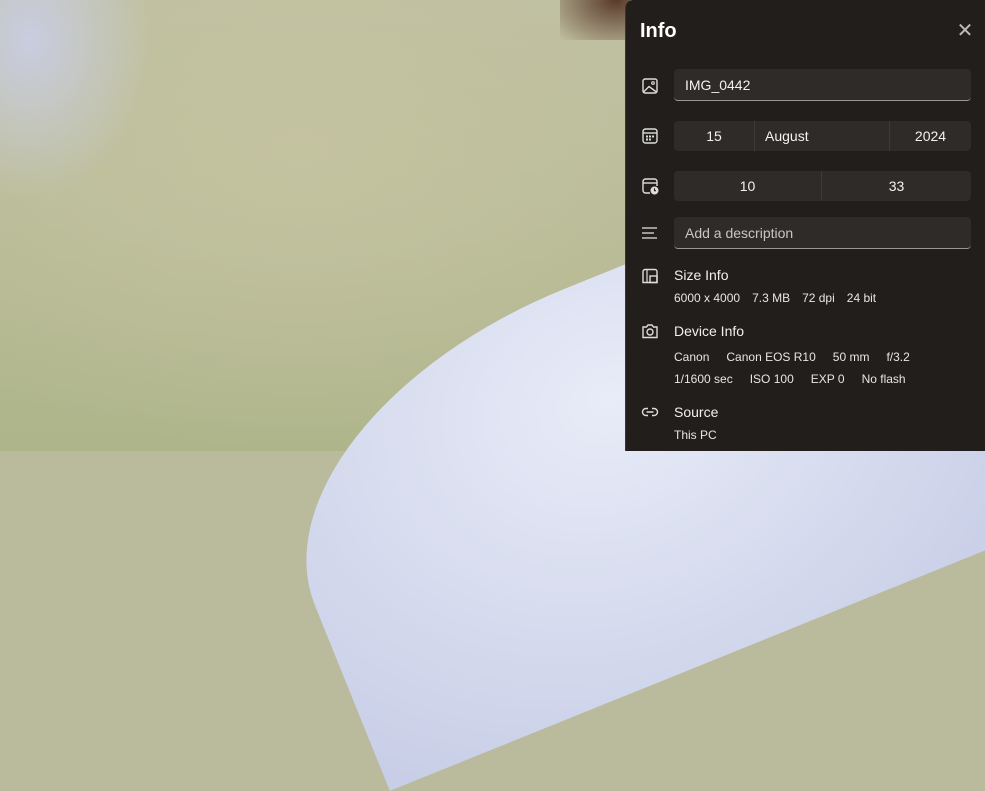 The image size is (985, 791). Describe the element at coordinates (718, 84) in the screenshot. I see `file-name-value: IMG_0442` at that location.